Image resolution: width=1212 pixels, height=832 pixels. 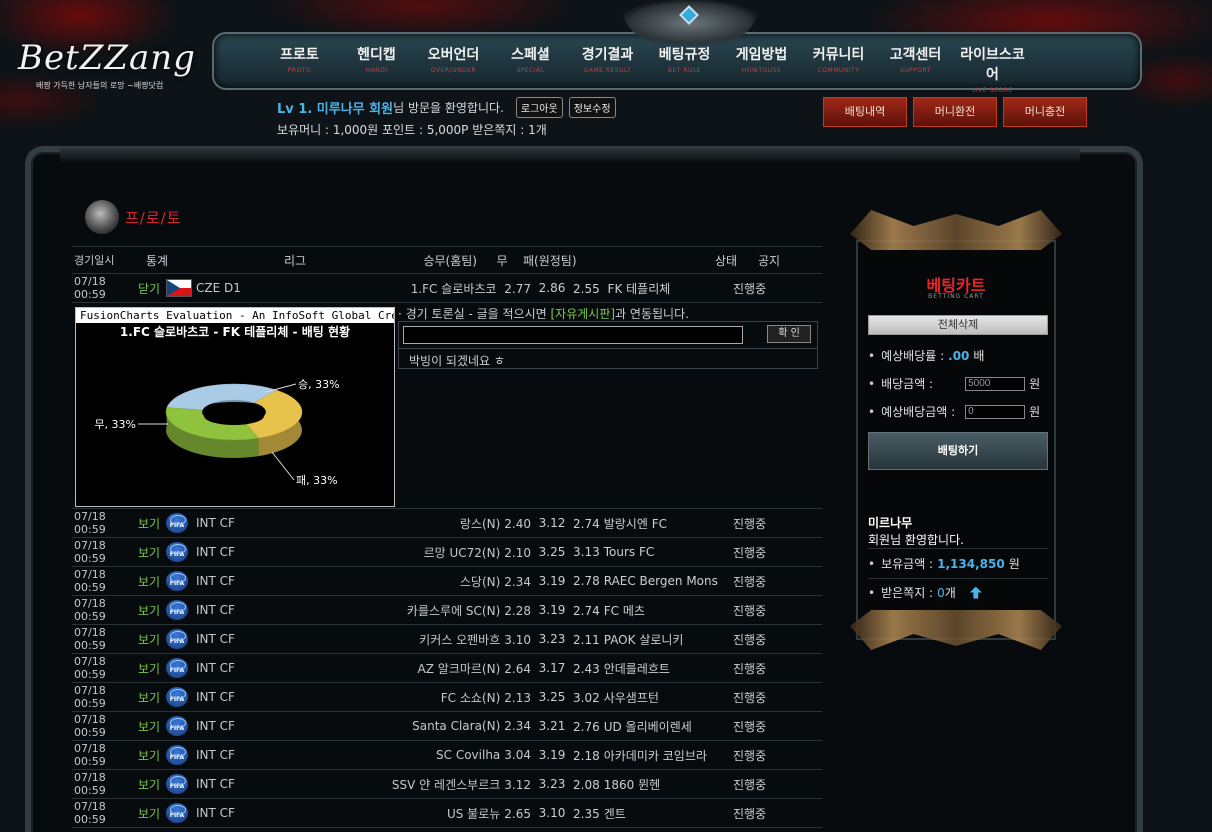 I want to click on home-bet: 랑스(N) 2.40, so click(x=438, y=523).